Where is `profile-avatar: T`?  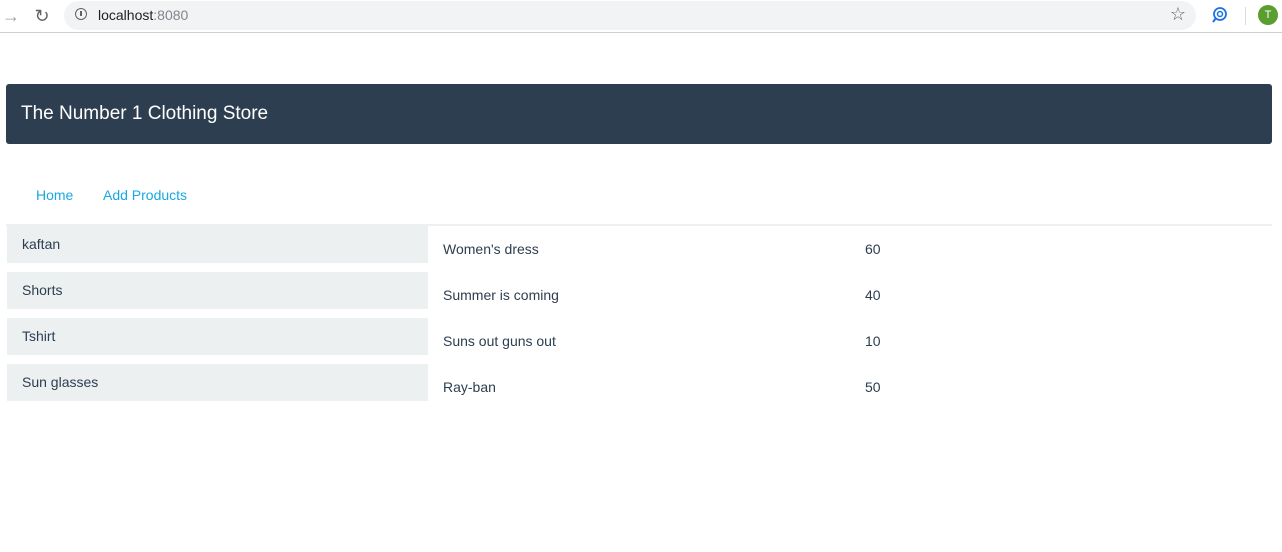 profile-avatar: T is located at coordinates (1268, 15).